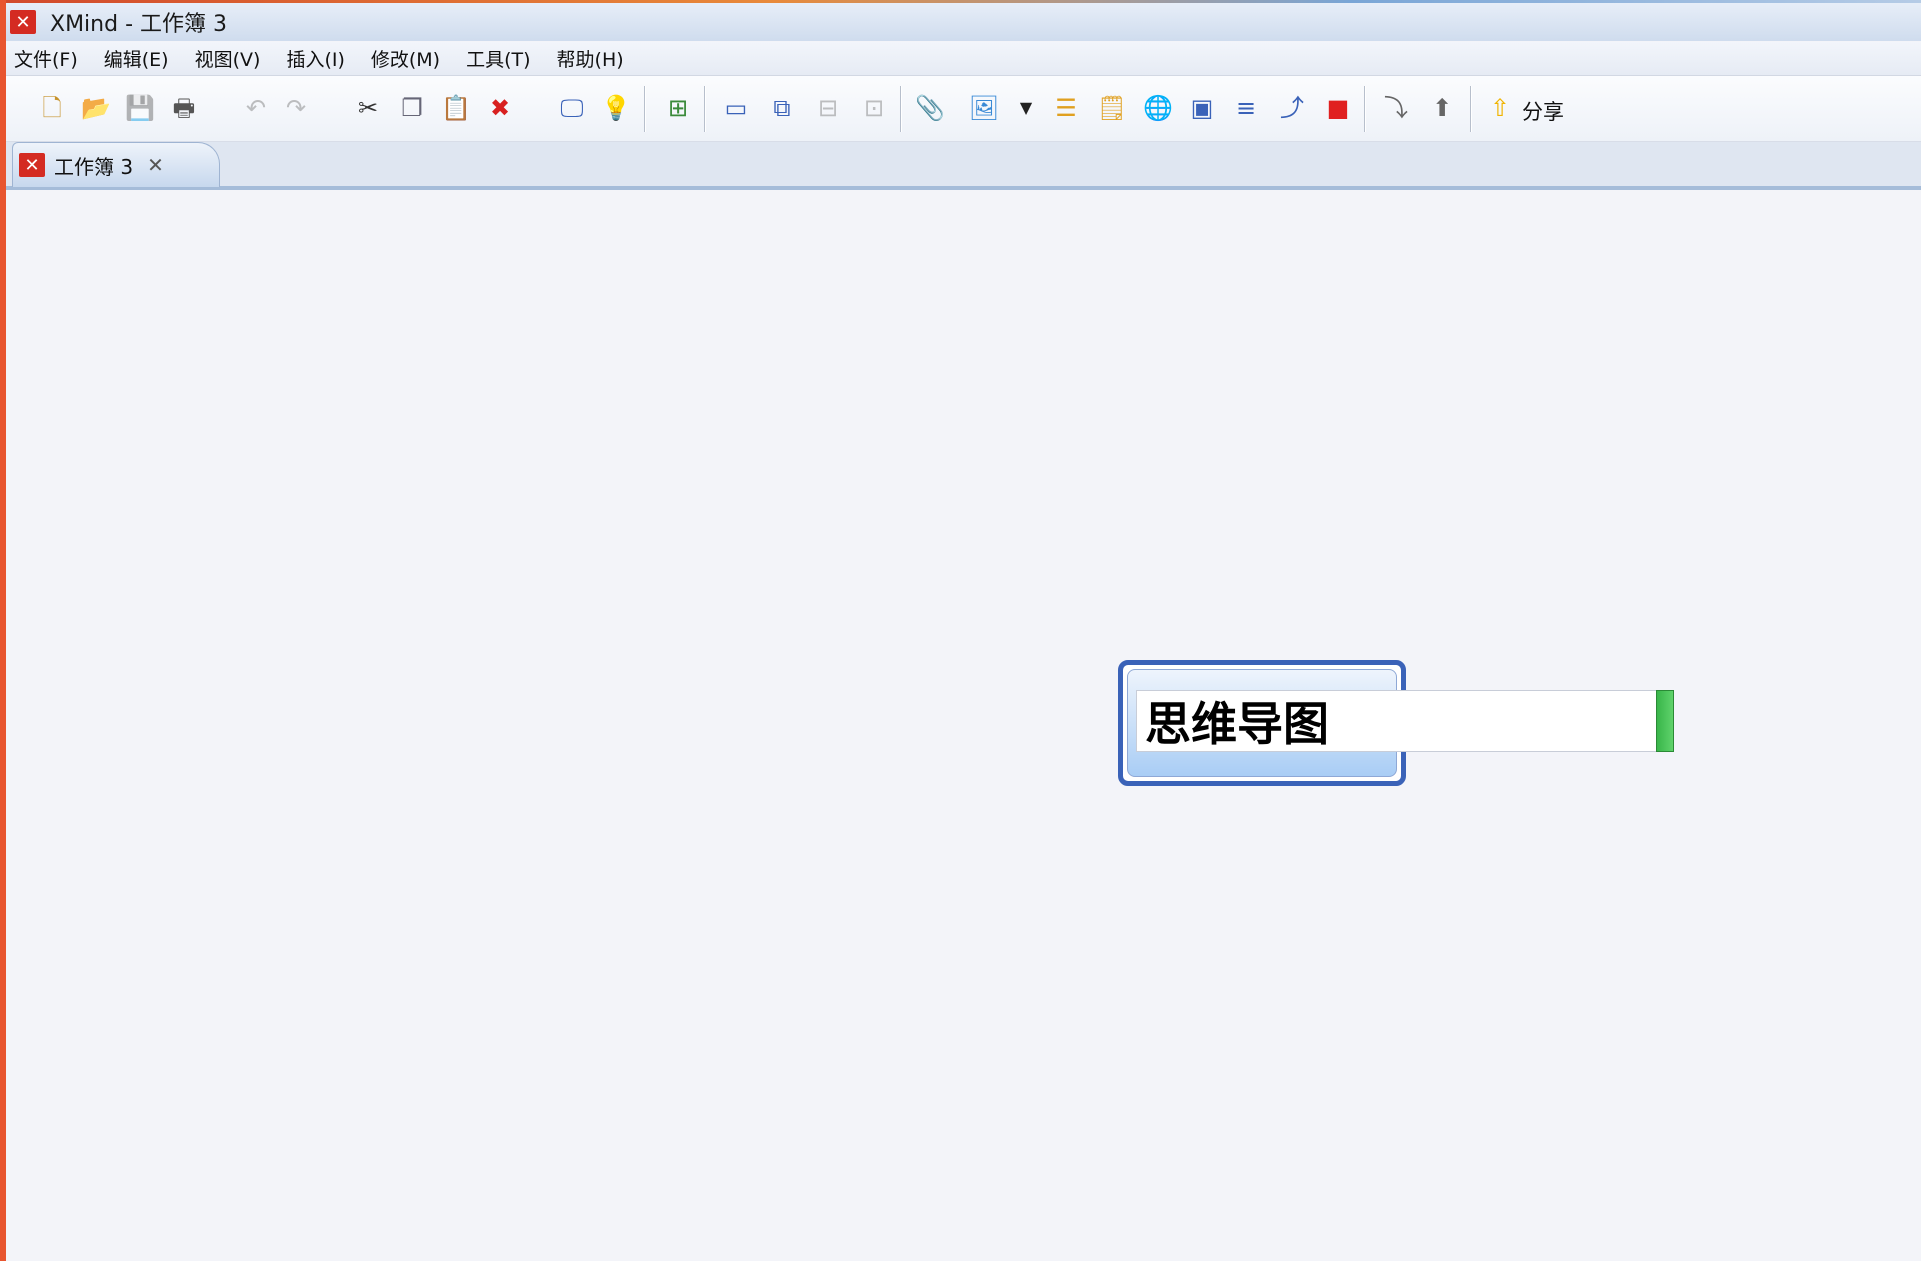  I want to click on drill-down-icon: ⤵, so click(1396, 108).